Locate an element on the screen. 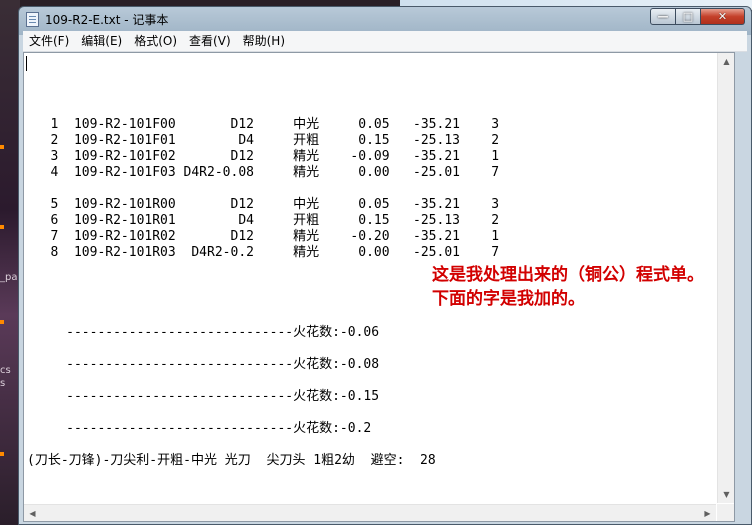  horizontal-scrollbar: ◀ ▶ is located at coordinates (370, 512).